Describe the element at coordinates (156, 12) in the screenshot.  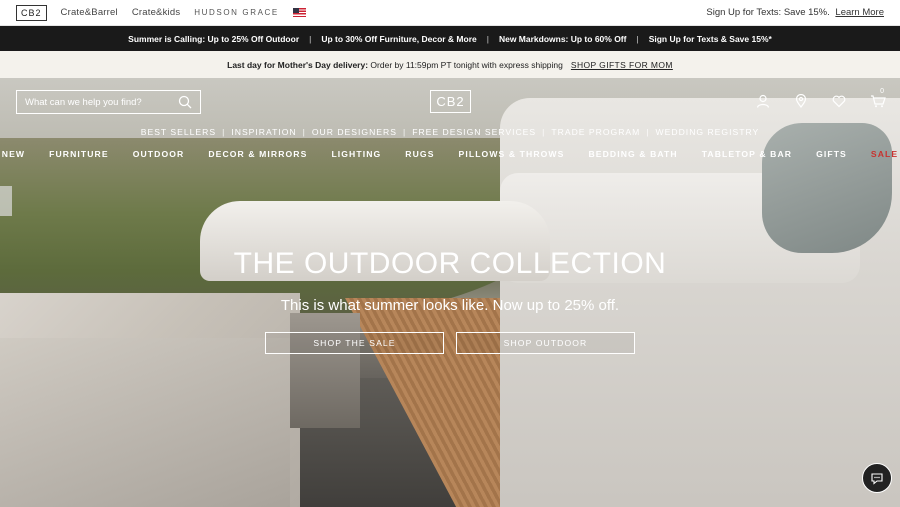
I see `brand-link-crate-and-kids: Crate&kids` at that location.